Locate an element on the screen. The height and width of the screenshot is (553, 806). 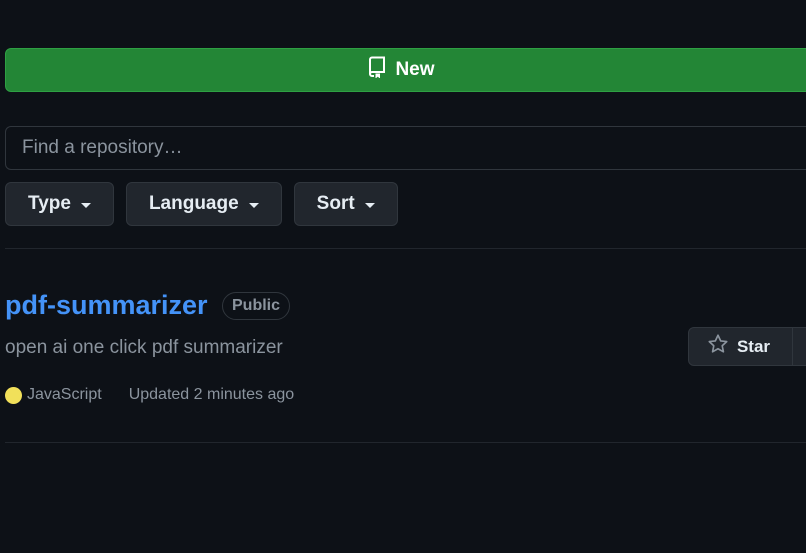
language-color-dot is located at coordinates (13, 395).